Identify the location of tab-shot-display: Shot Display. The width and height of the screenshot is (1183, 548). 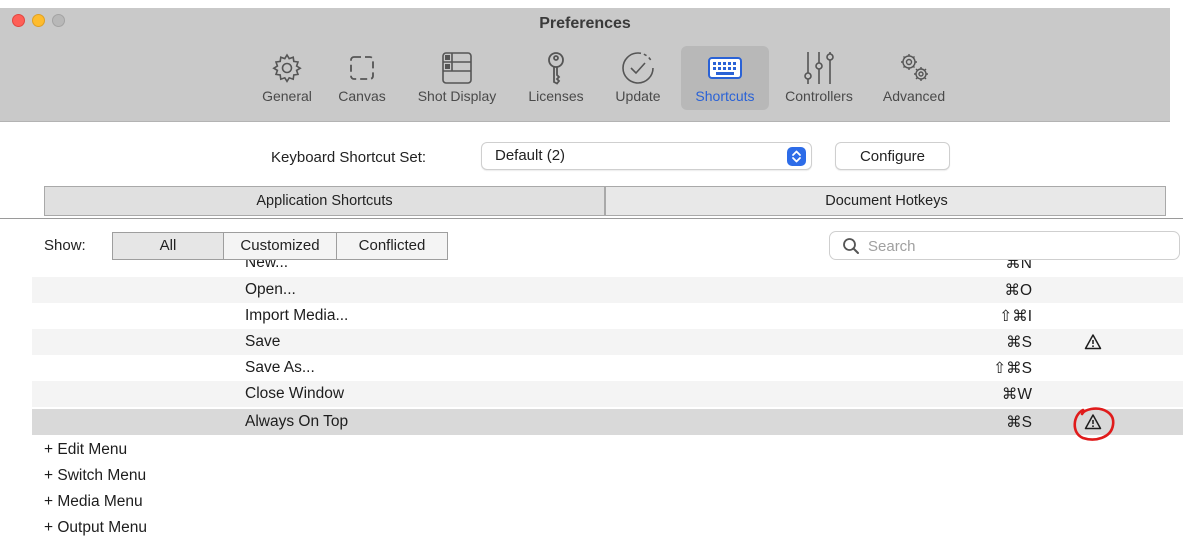
(457, 78).